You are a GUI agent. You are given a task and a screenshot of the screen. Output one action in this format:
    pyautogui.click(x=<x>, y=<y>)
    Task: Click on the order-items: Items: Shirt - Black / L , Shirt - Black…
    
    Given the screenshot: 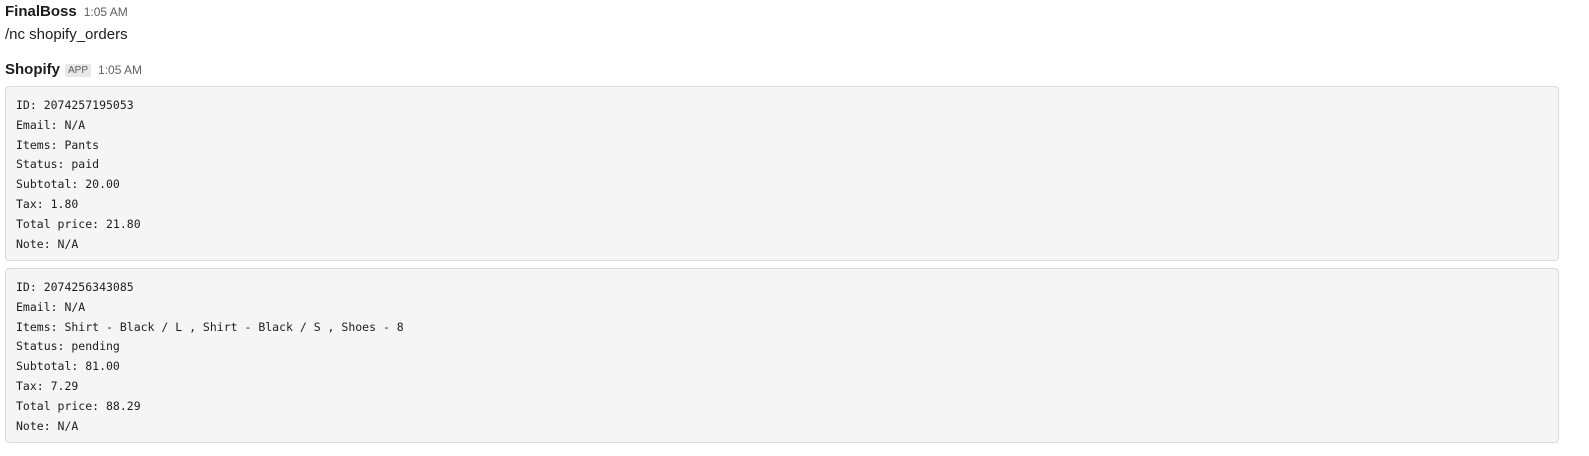 What is the action you would take?
    pyautogui.click(x=210, y=326)
    